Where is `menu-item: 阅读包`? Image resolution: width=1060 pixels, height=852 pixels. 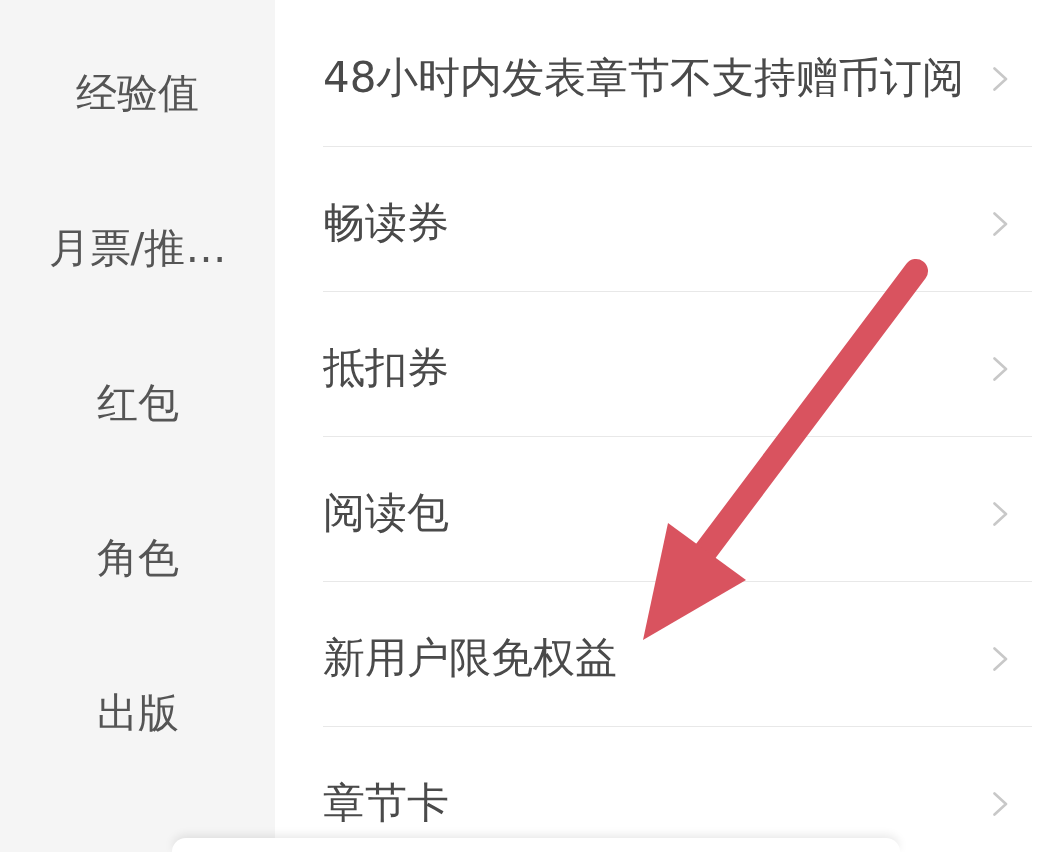
menu-item: 阅读包 is located at coordinates (386, 513).